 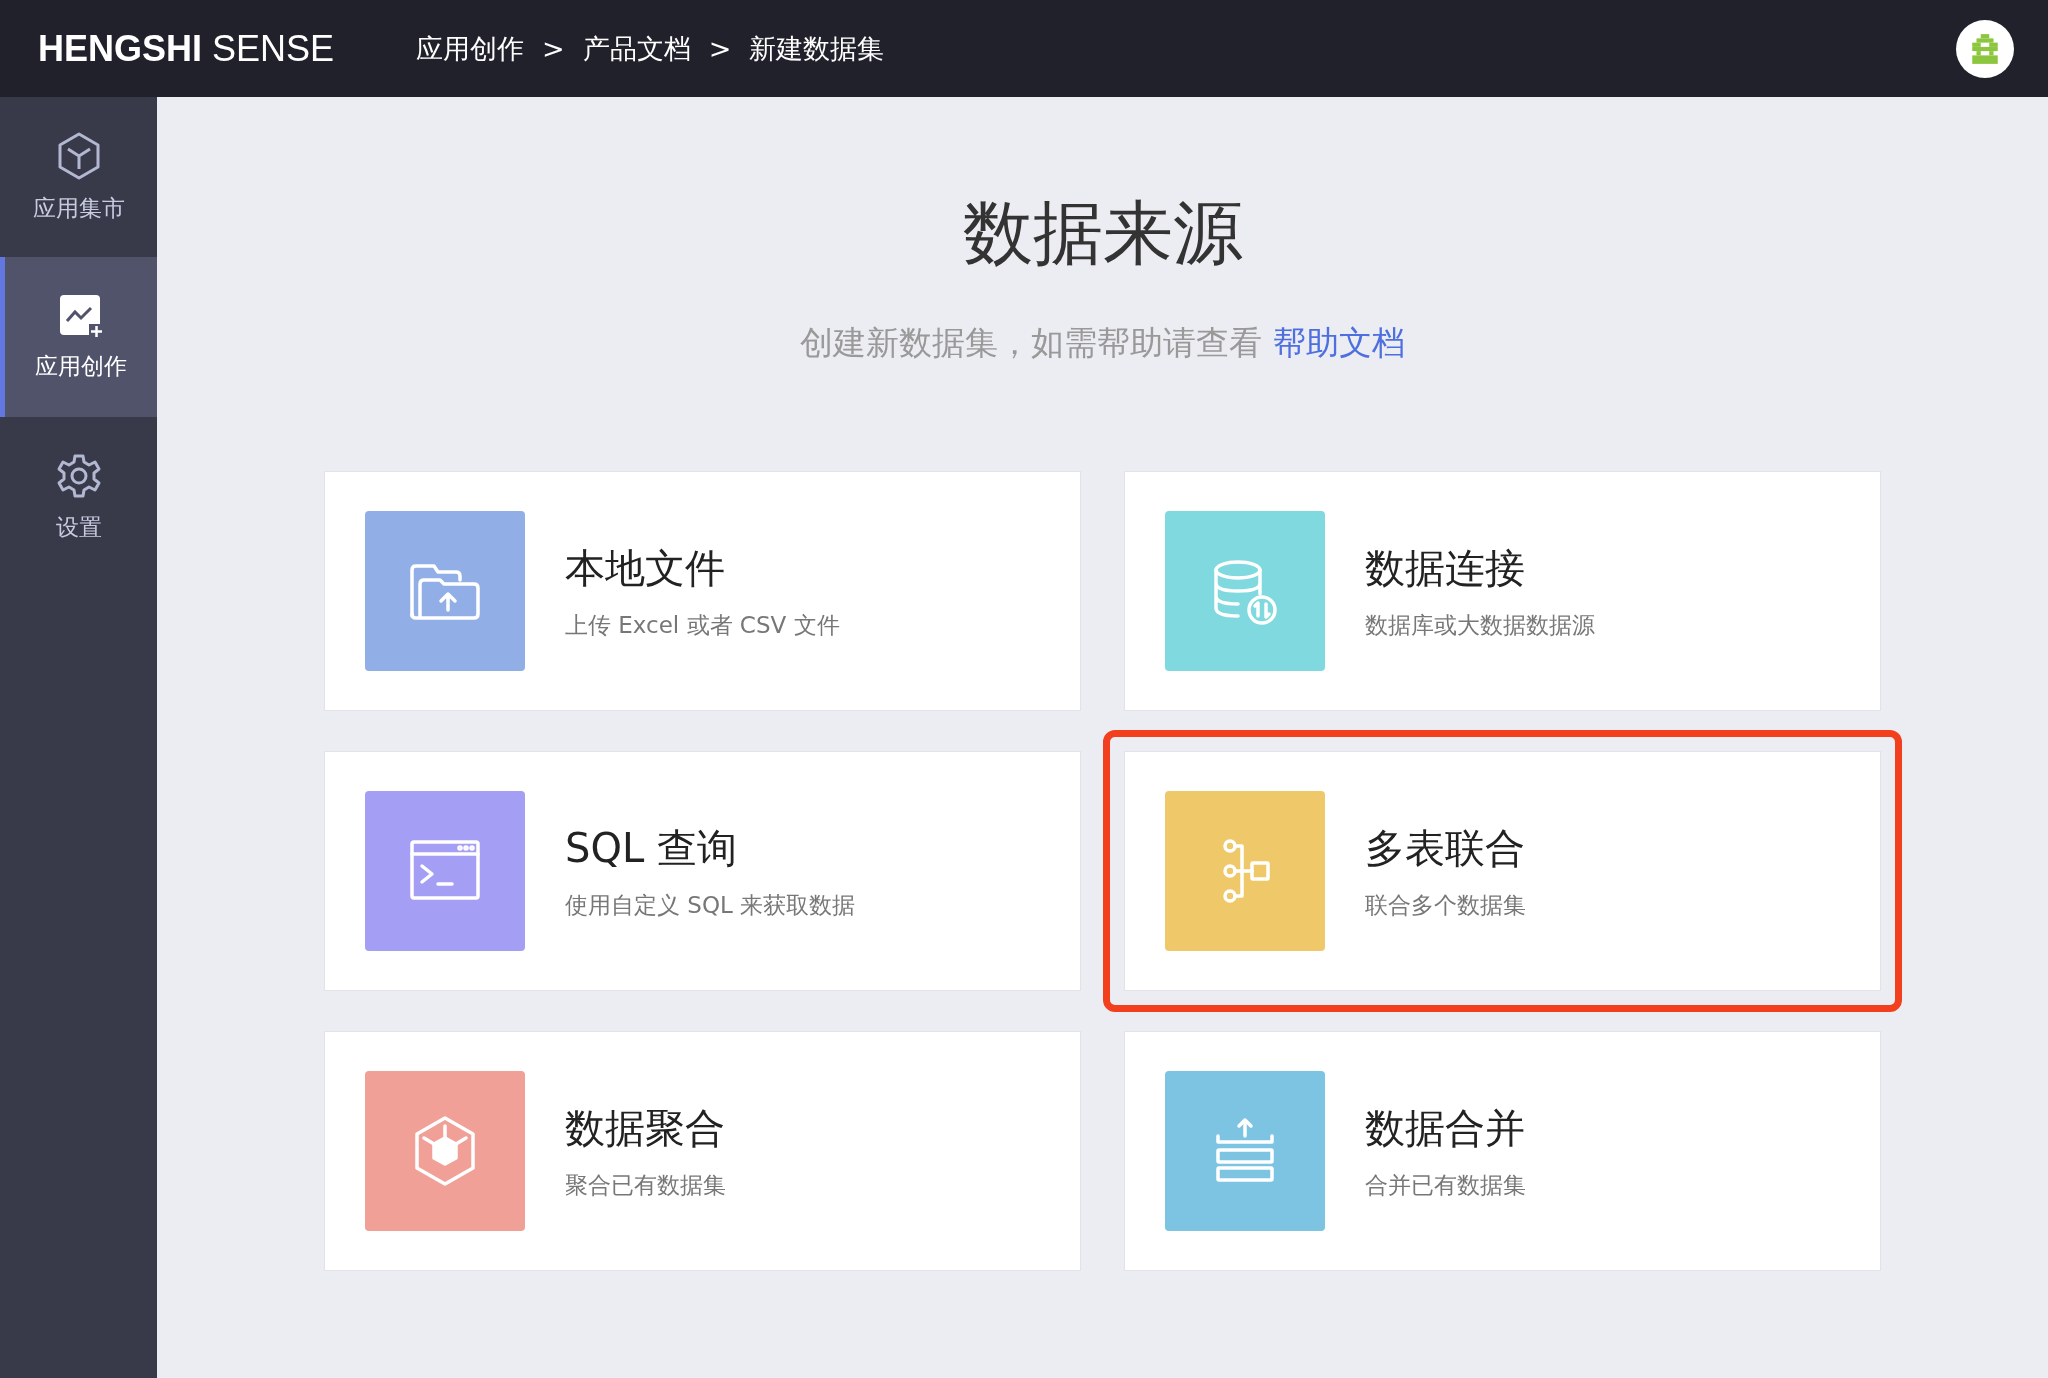 I want to click on card-title: SQL 查询, so click(x=651, y=848).